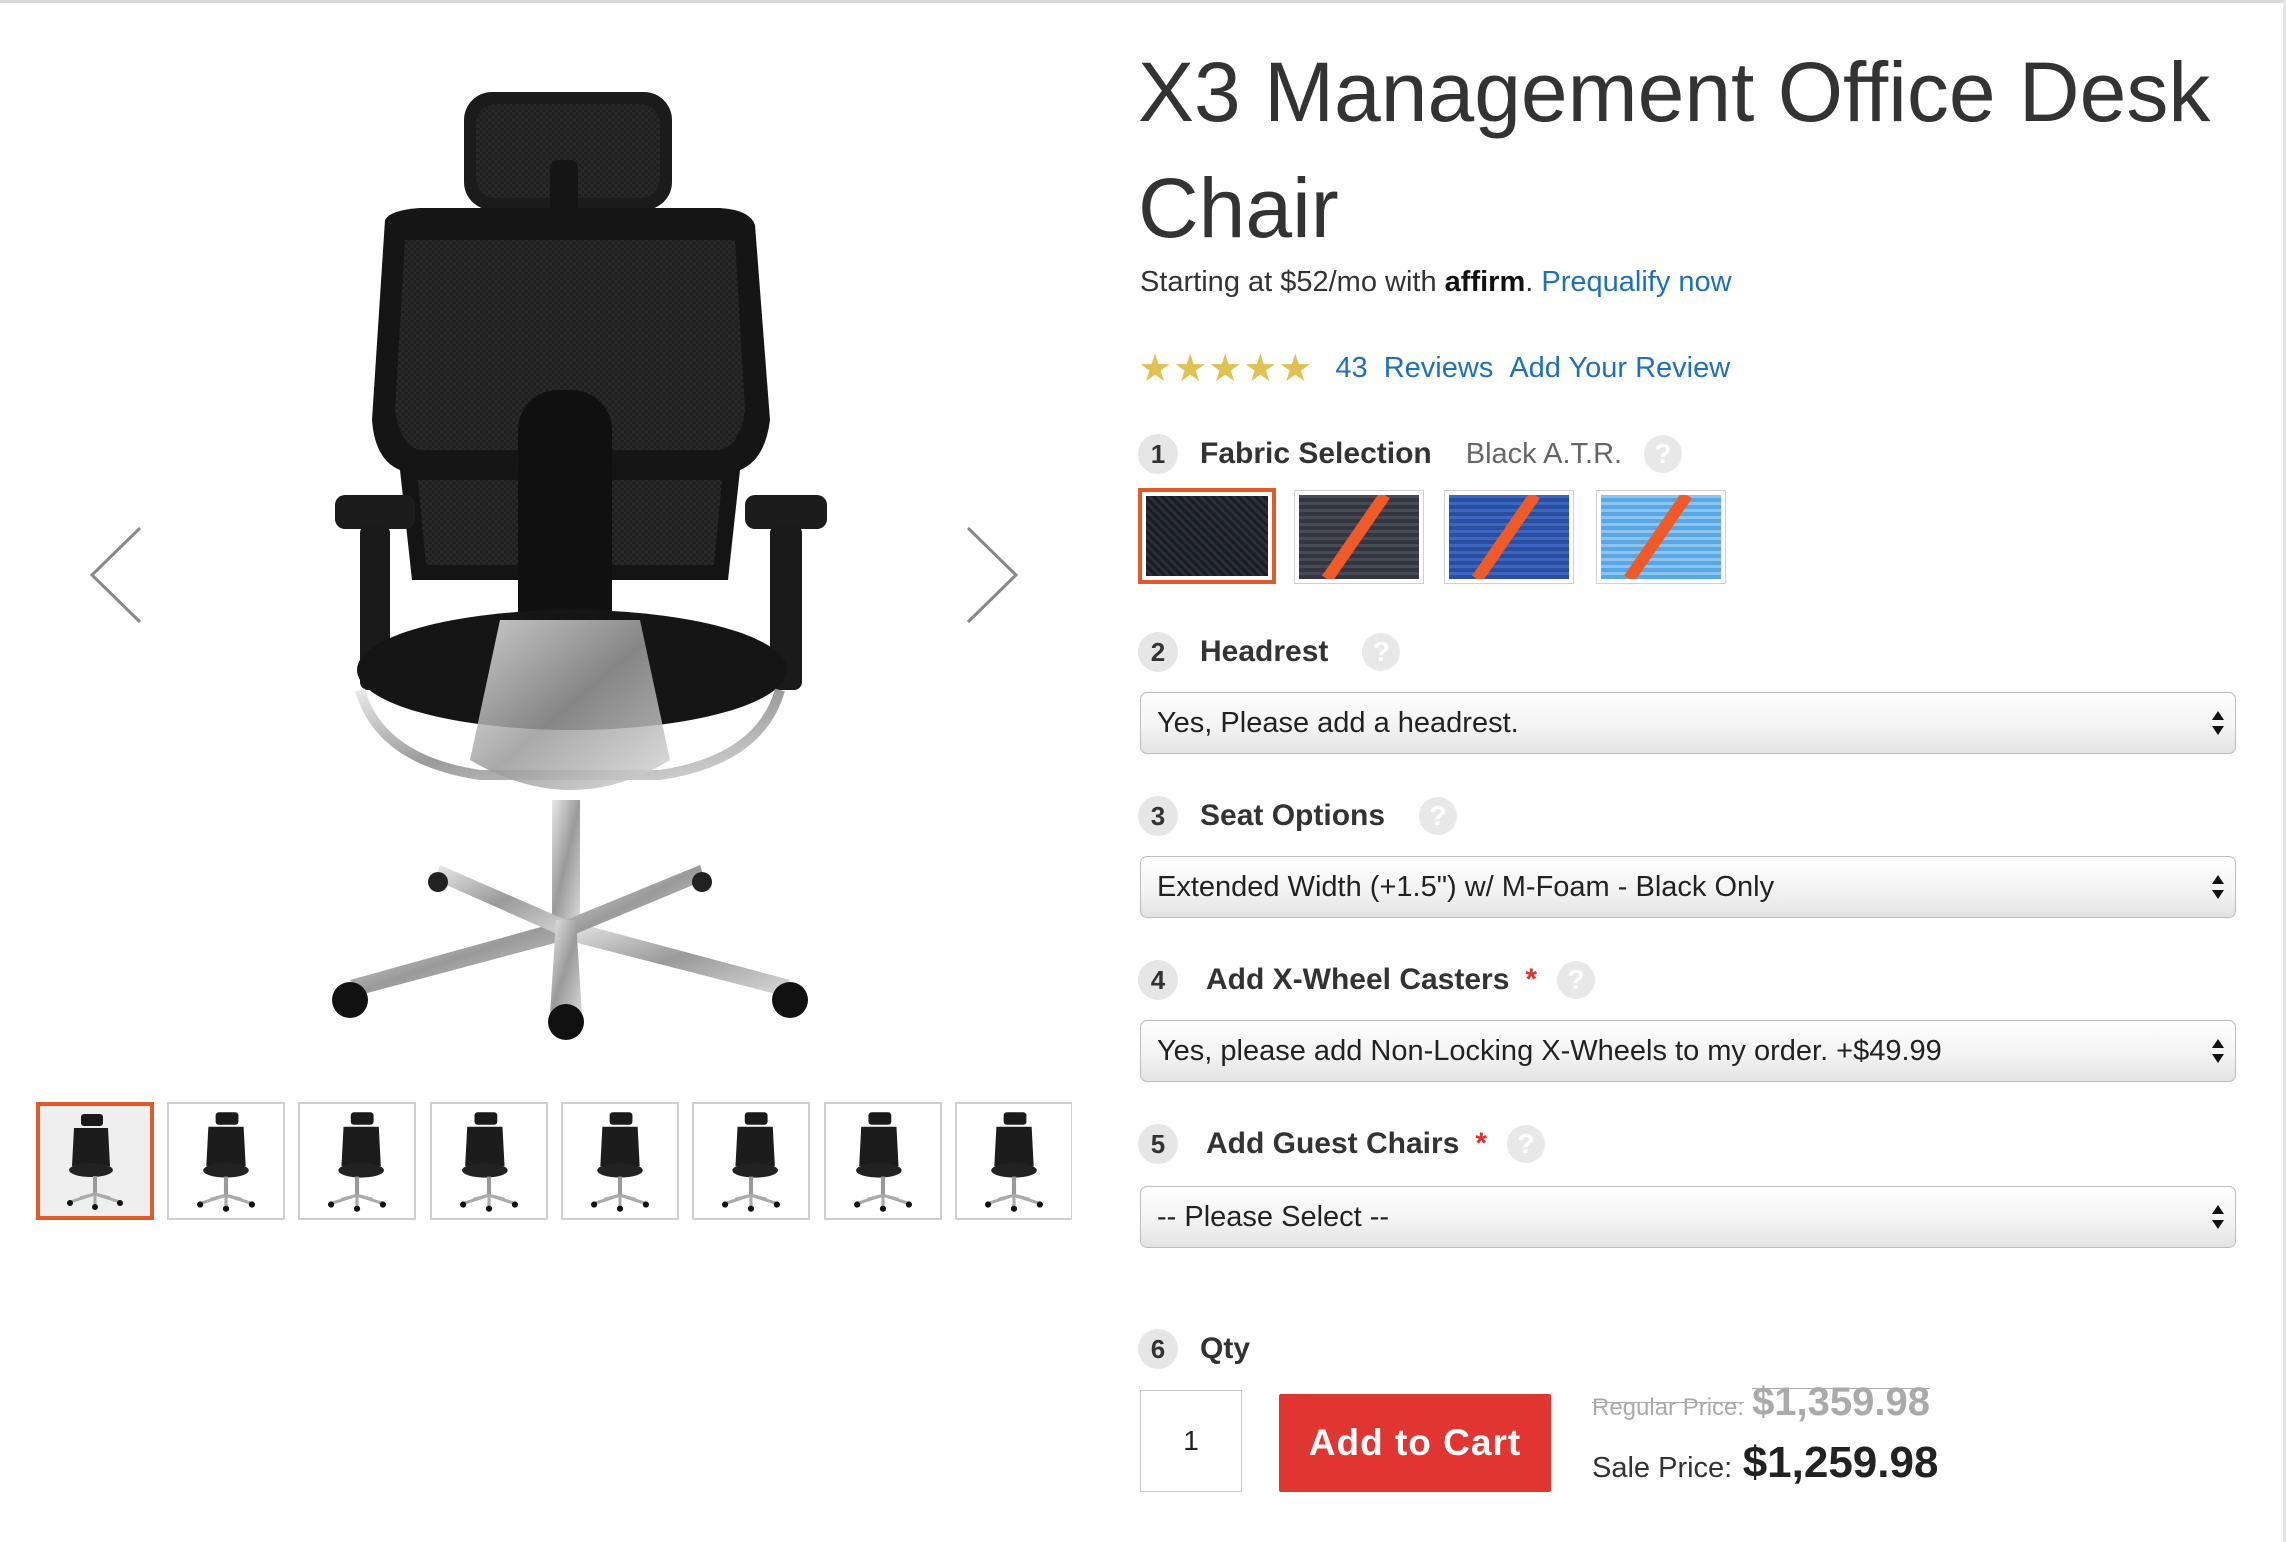  What do you see at coordinates (1158, 816) in the screenshot?
I see `step-number: 3` at bounding box center [1158, 816].